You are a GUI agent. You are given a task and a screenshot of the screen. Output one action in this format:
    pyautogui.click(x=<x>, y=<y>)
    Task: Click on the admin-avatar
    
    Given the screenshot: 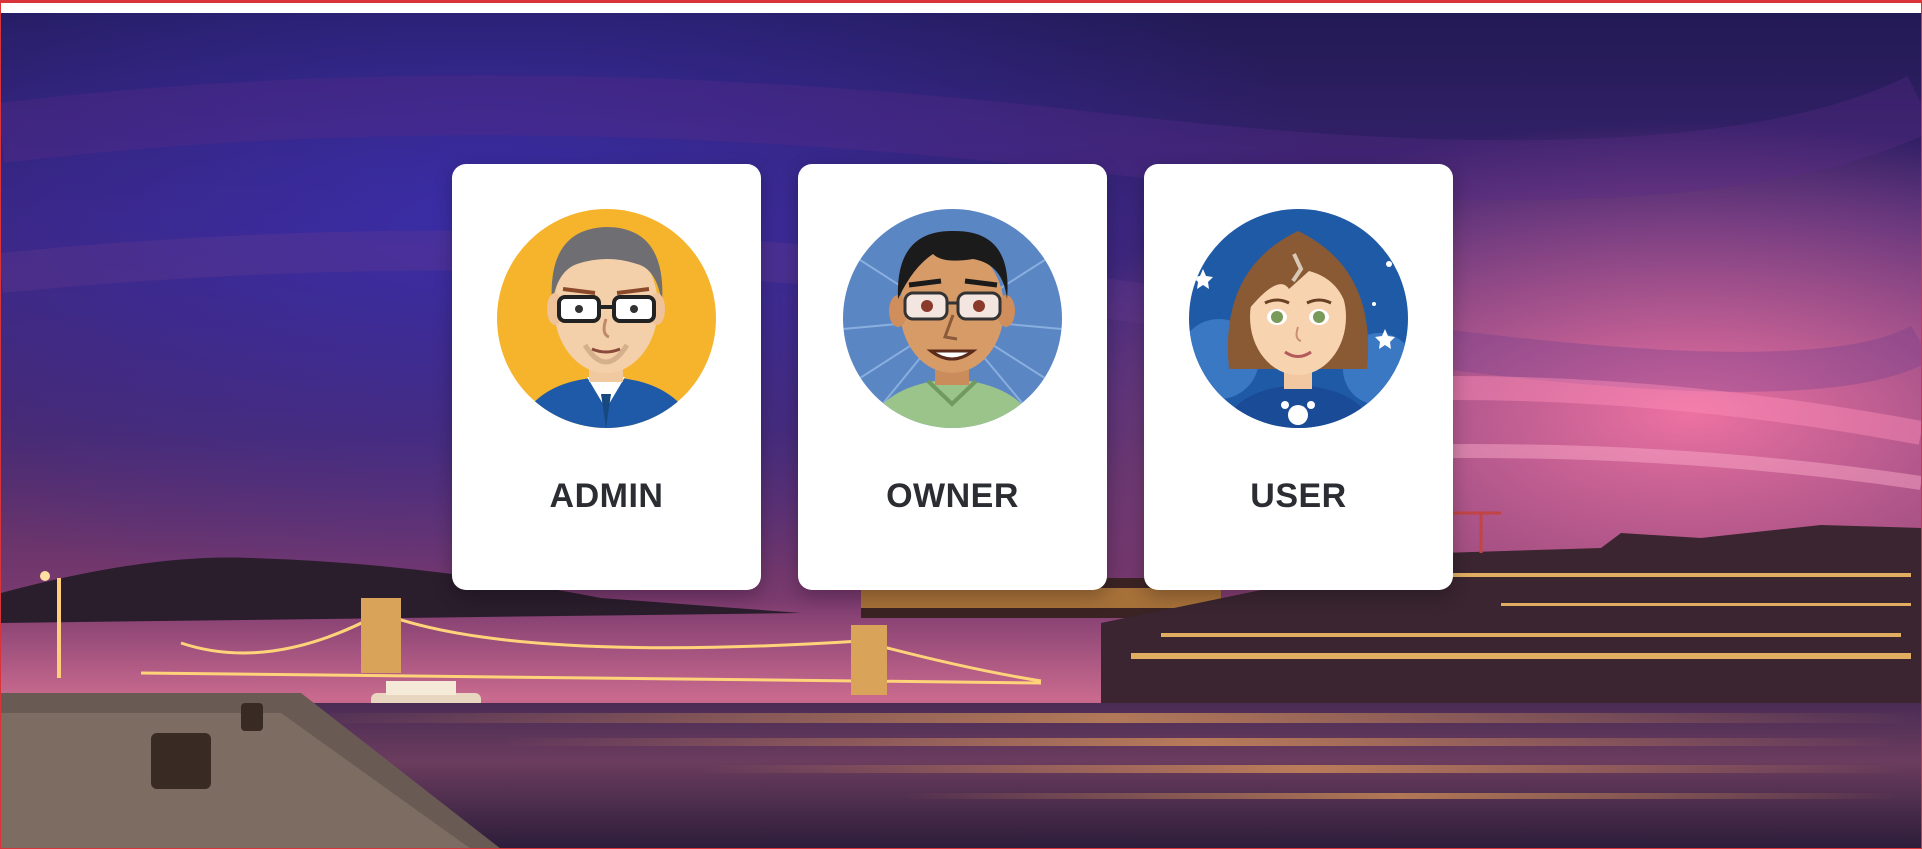 What is the action you would take?
    pyautogui.click(x=606, y=318)
    